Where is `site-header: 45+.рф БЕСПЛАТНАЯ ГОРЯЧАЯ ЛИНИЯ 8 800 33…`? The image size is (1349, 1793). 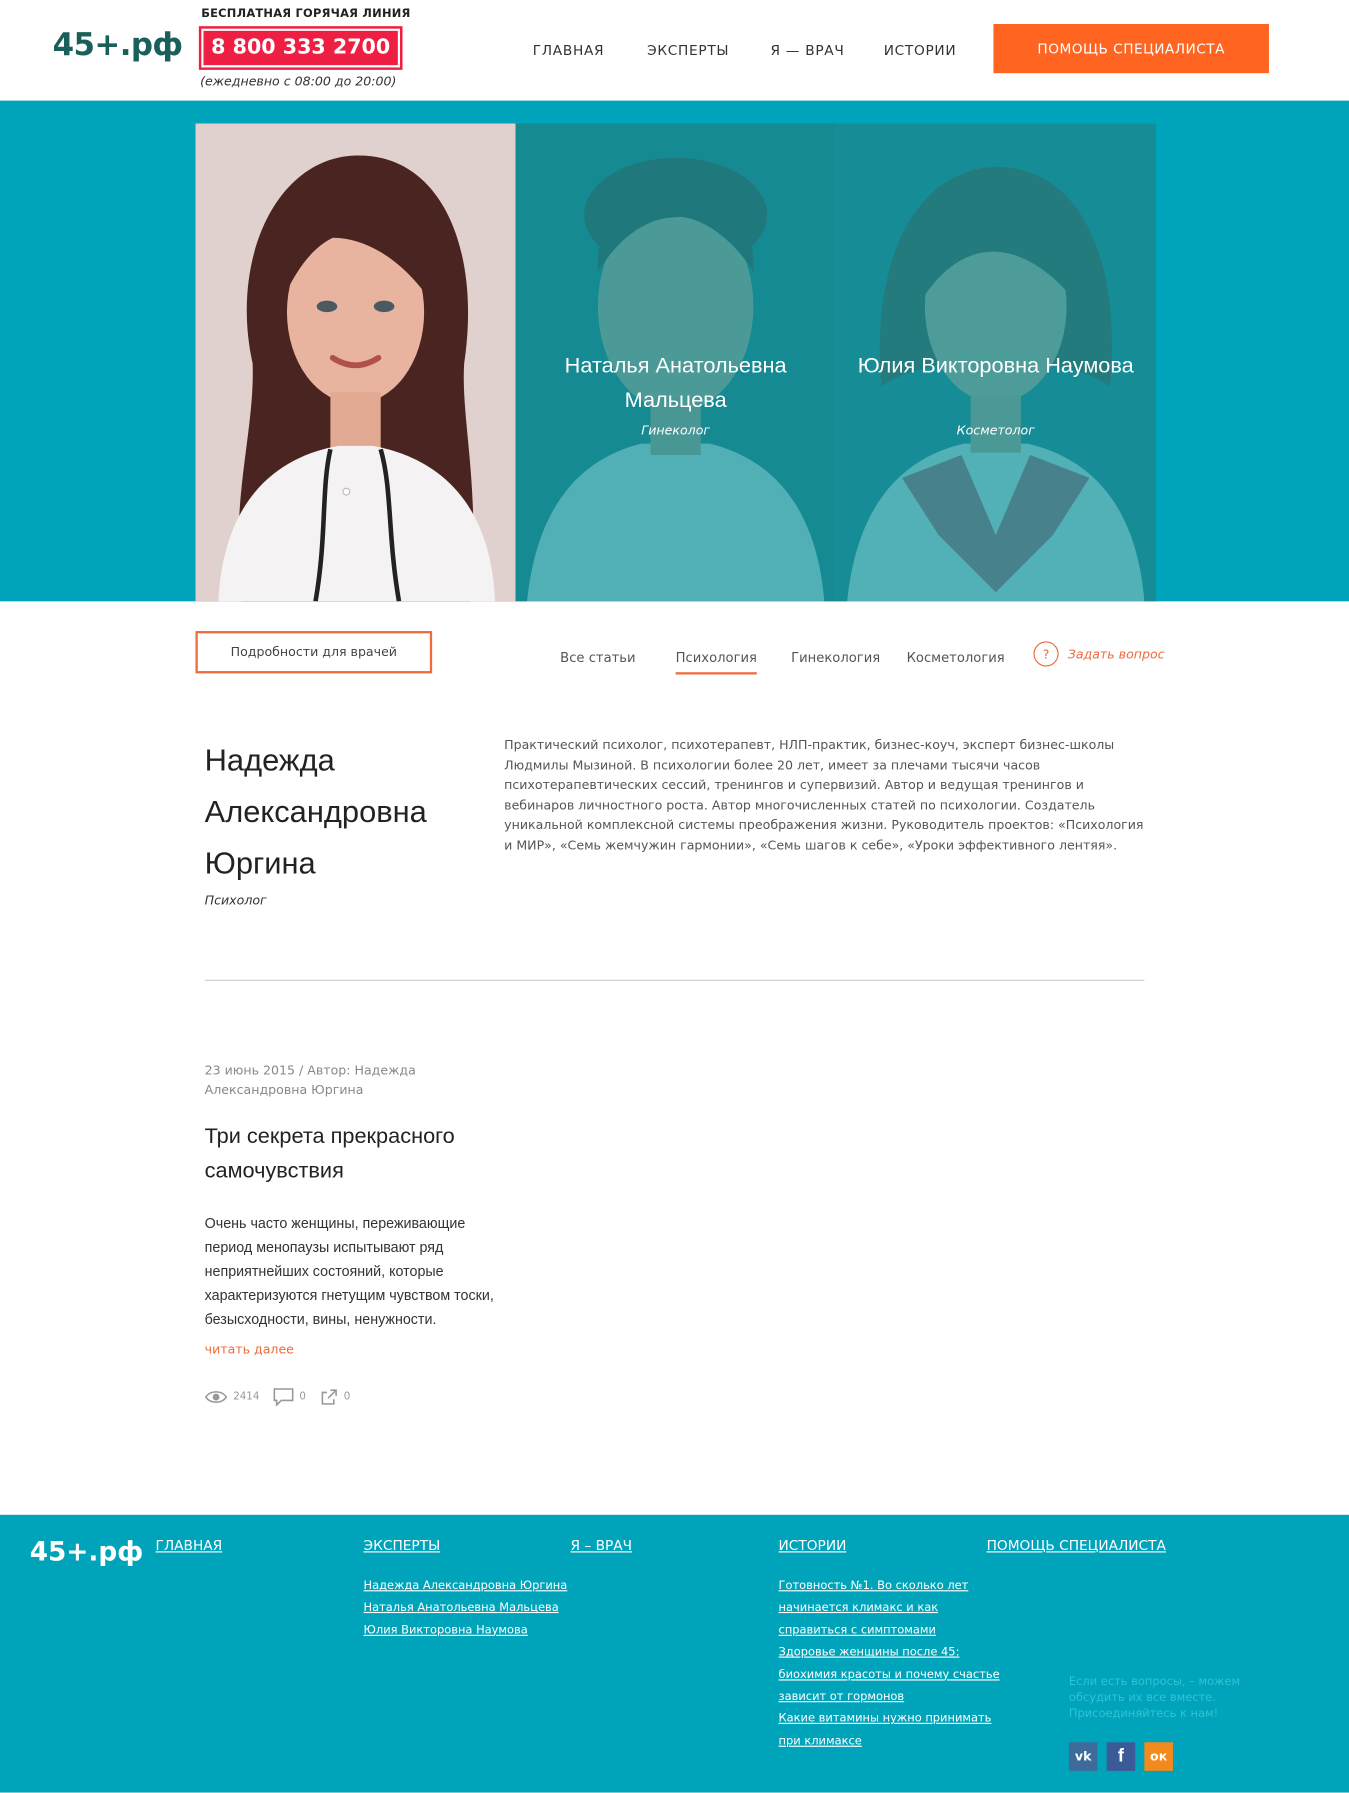
site-header: 45+.рф БЕСПЛАТНАЯ ГОРЯЧАЯ ЛИНИЯ 8 800 33… is located at coordinates (674, 50).